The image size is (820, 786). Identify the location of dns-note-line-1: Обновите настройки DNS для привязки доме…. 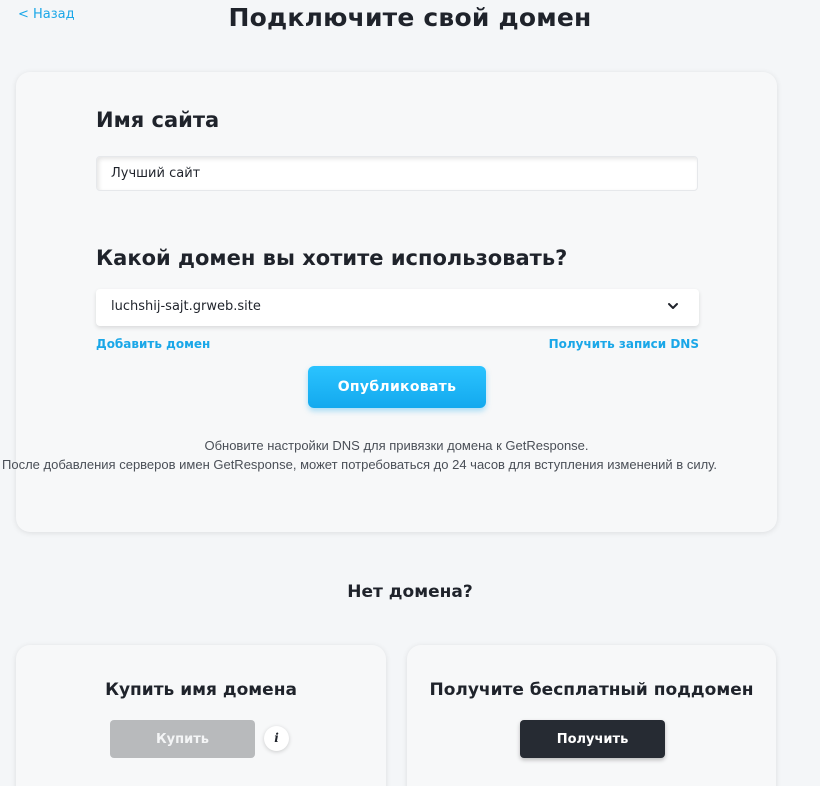
(396, 445).